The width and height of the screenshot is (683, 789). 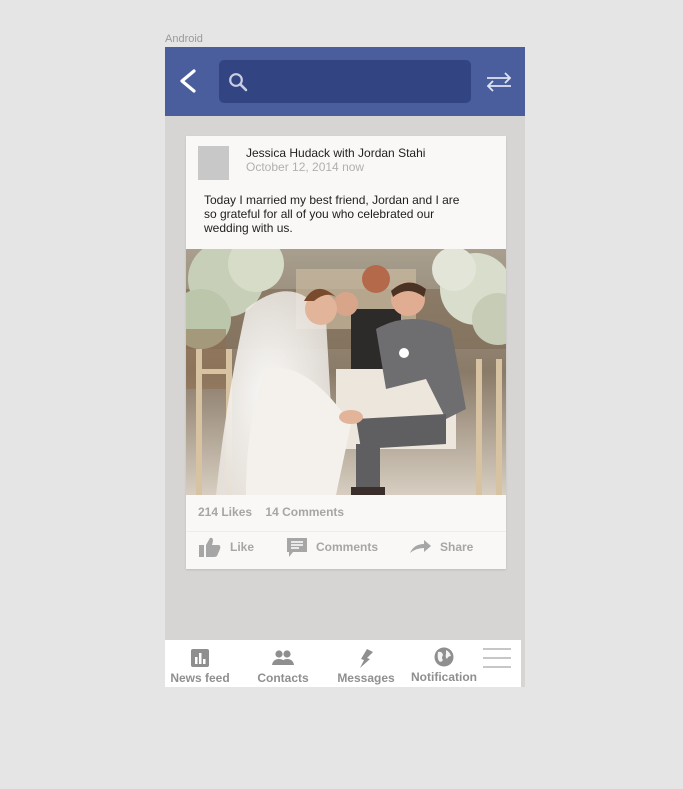 I want to click on nav-label-messages: Messages, so click(x=366, y=678).